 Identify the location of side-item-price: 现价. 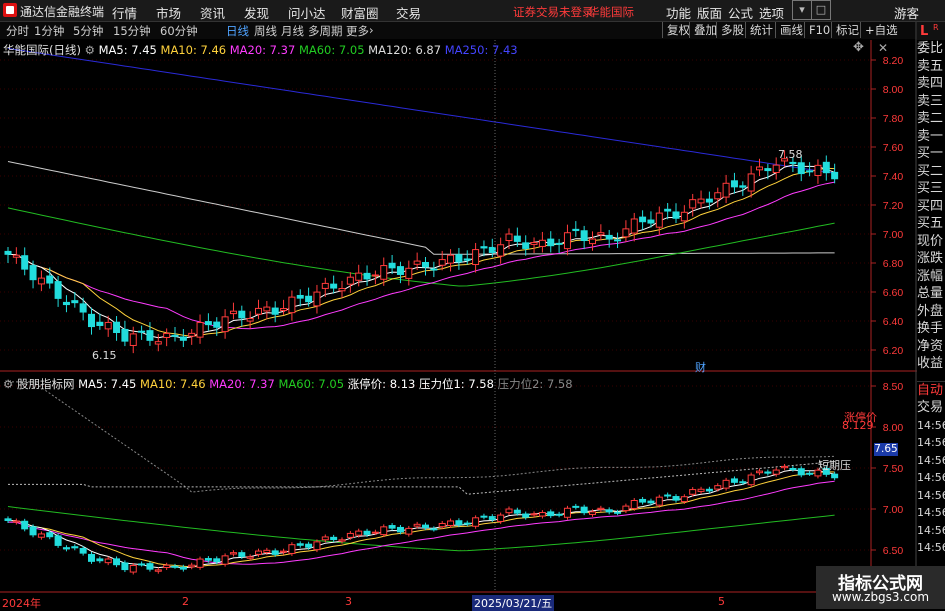
(930, 241).